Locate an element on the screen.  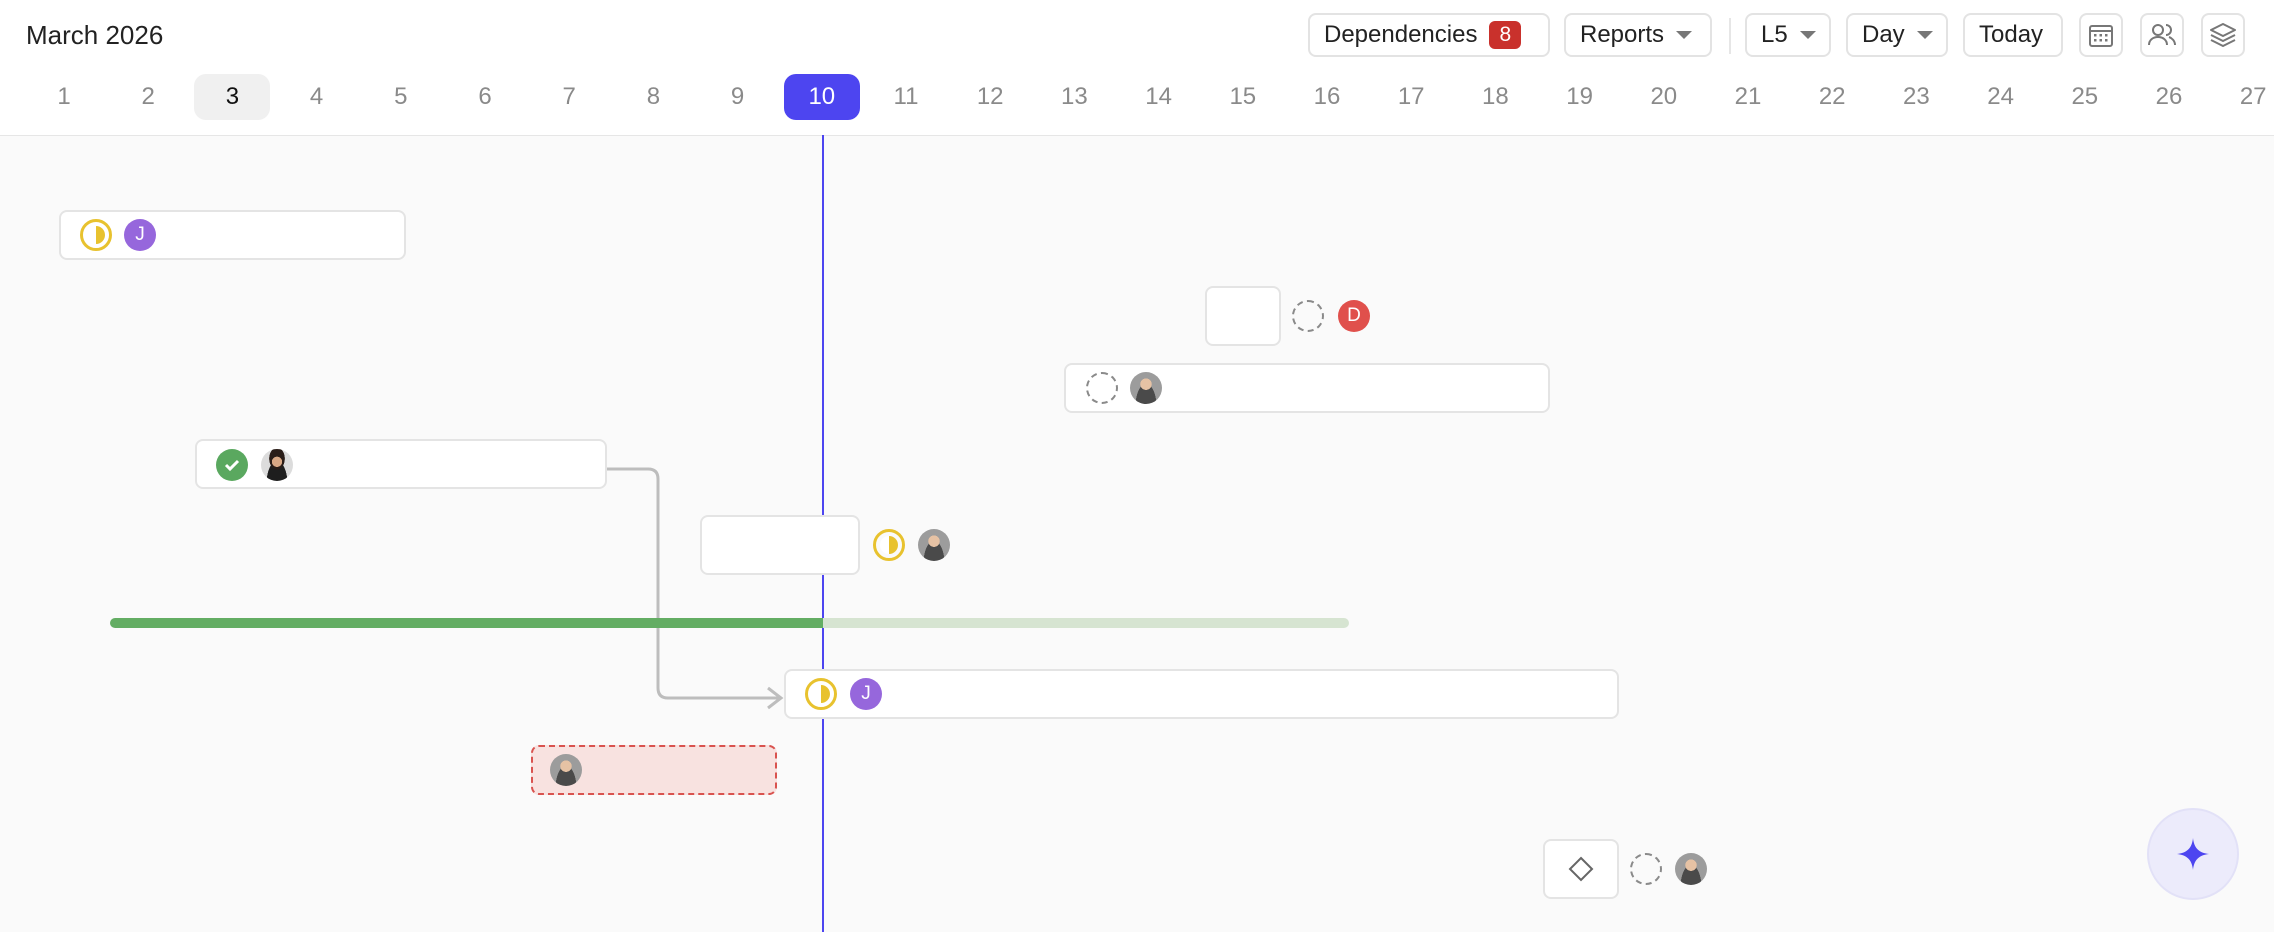
ai-assistant-button is located at coordinates (2193, 854).